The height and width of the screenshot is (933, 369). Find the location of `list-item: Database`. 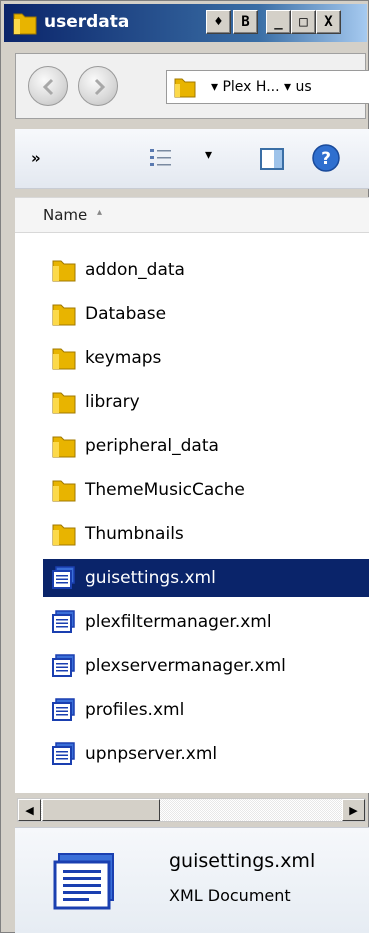

list-item: Database is located at coordinates (206, 314).